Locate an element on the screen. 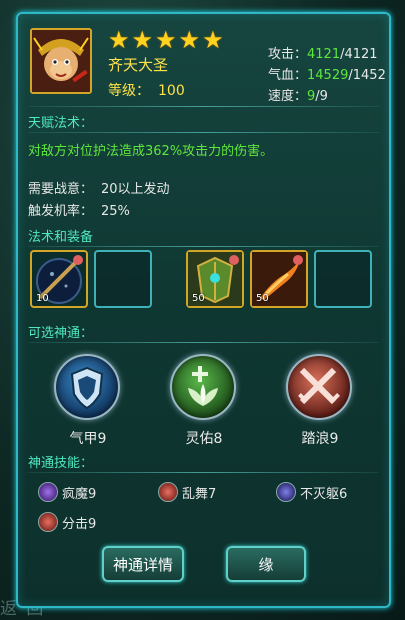  shield-icon is located at coordinates (87, 388).